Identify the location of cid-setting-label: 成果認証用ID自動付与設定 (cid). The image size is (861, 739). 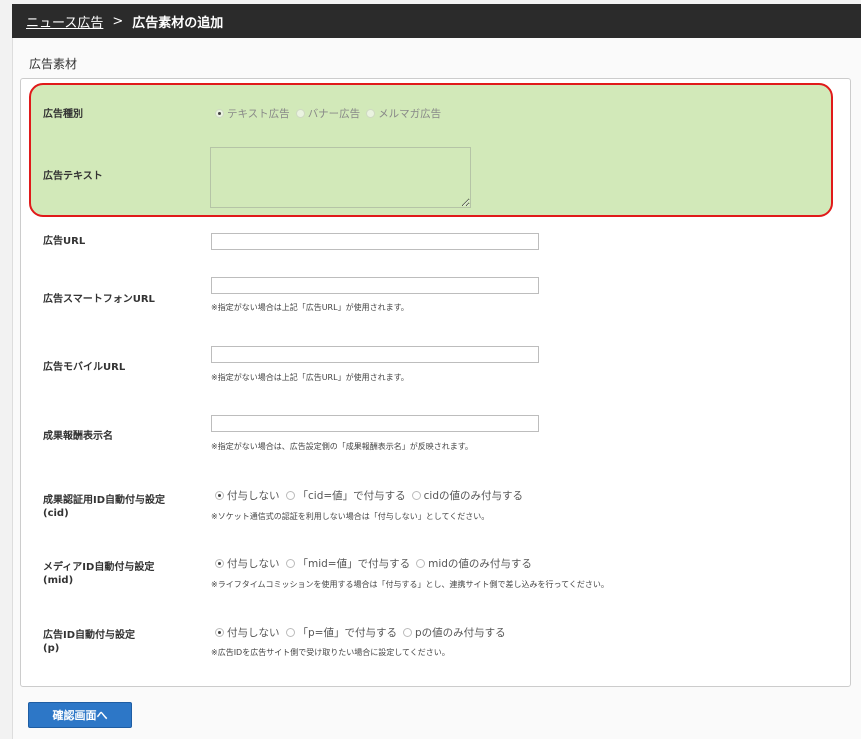
(104, 507).